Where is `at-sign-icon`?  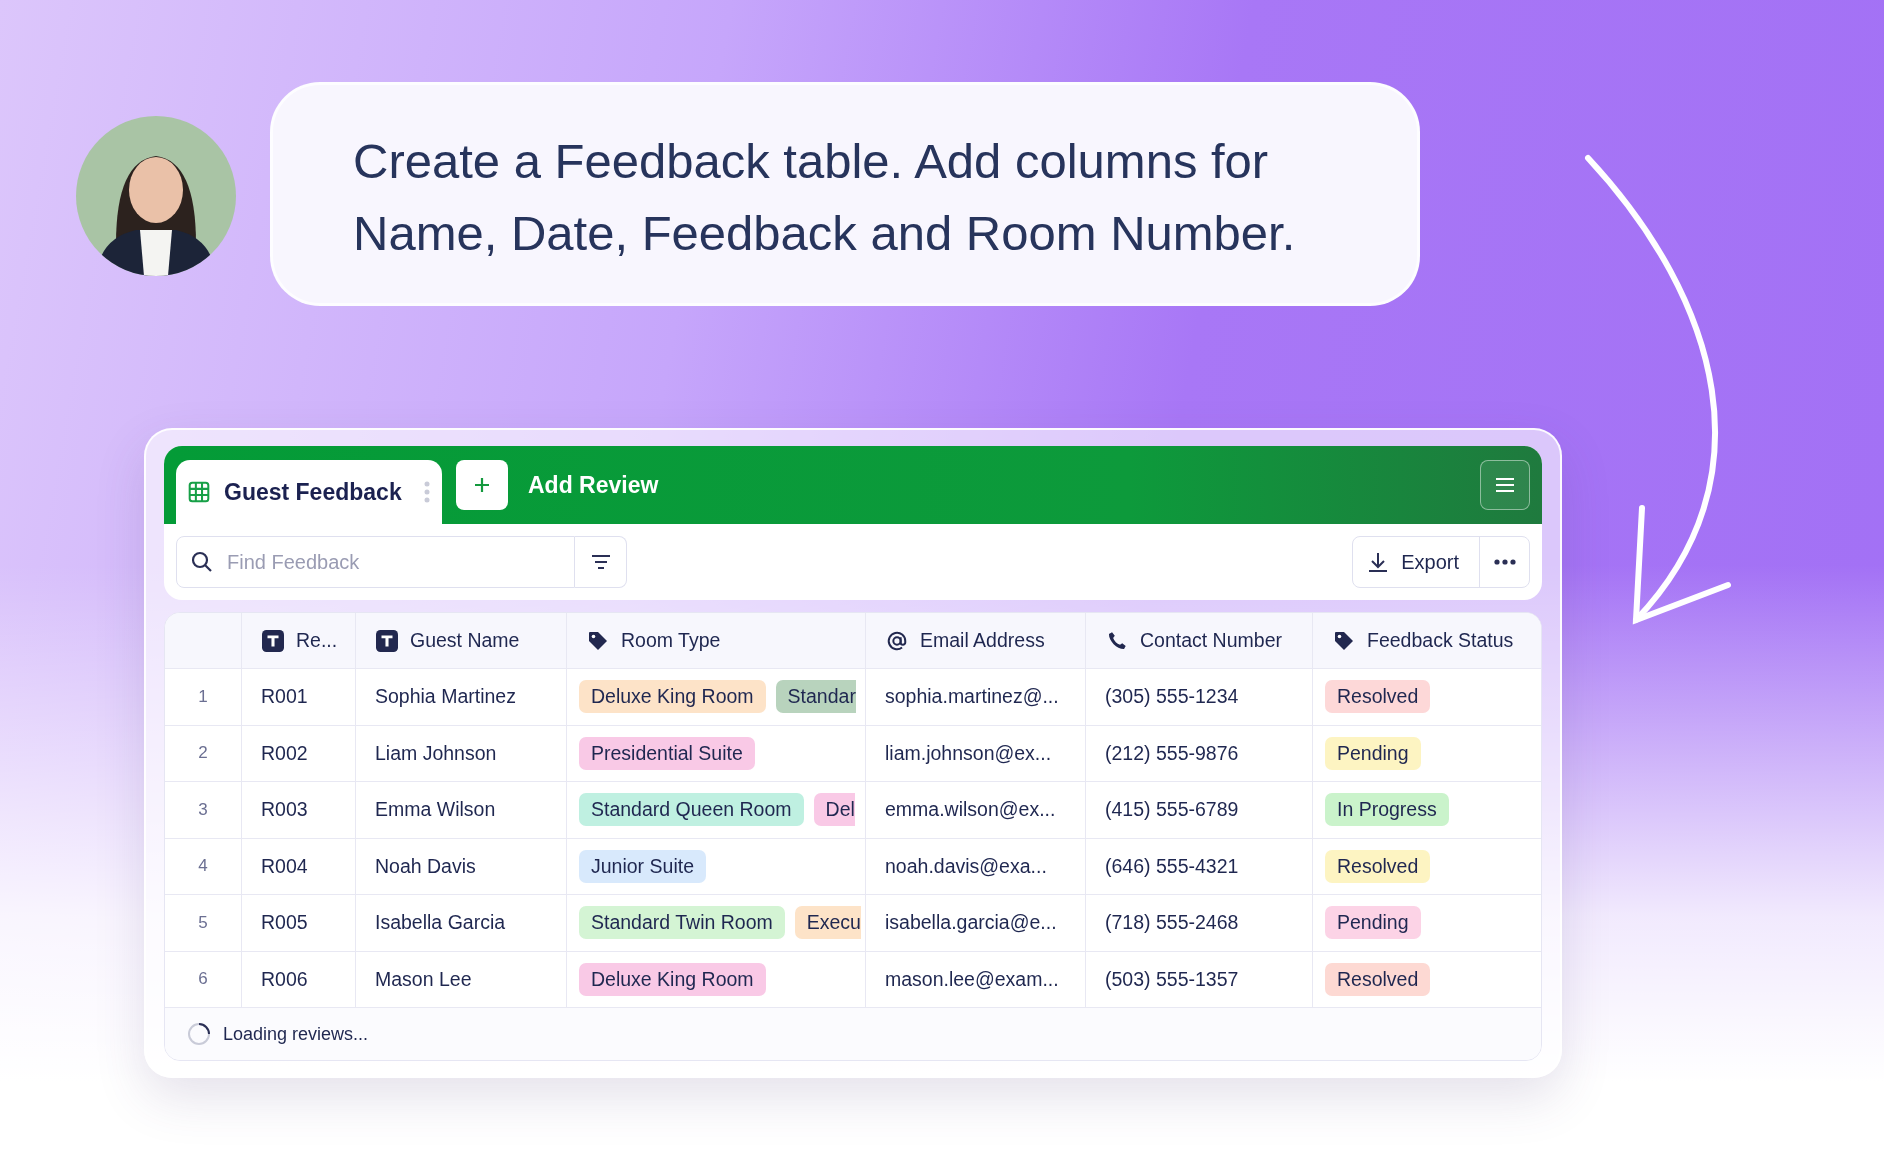
at-sign-icon is located at coordinates (897, 640).